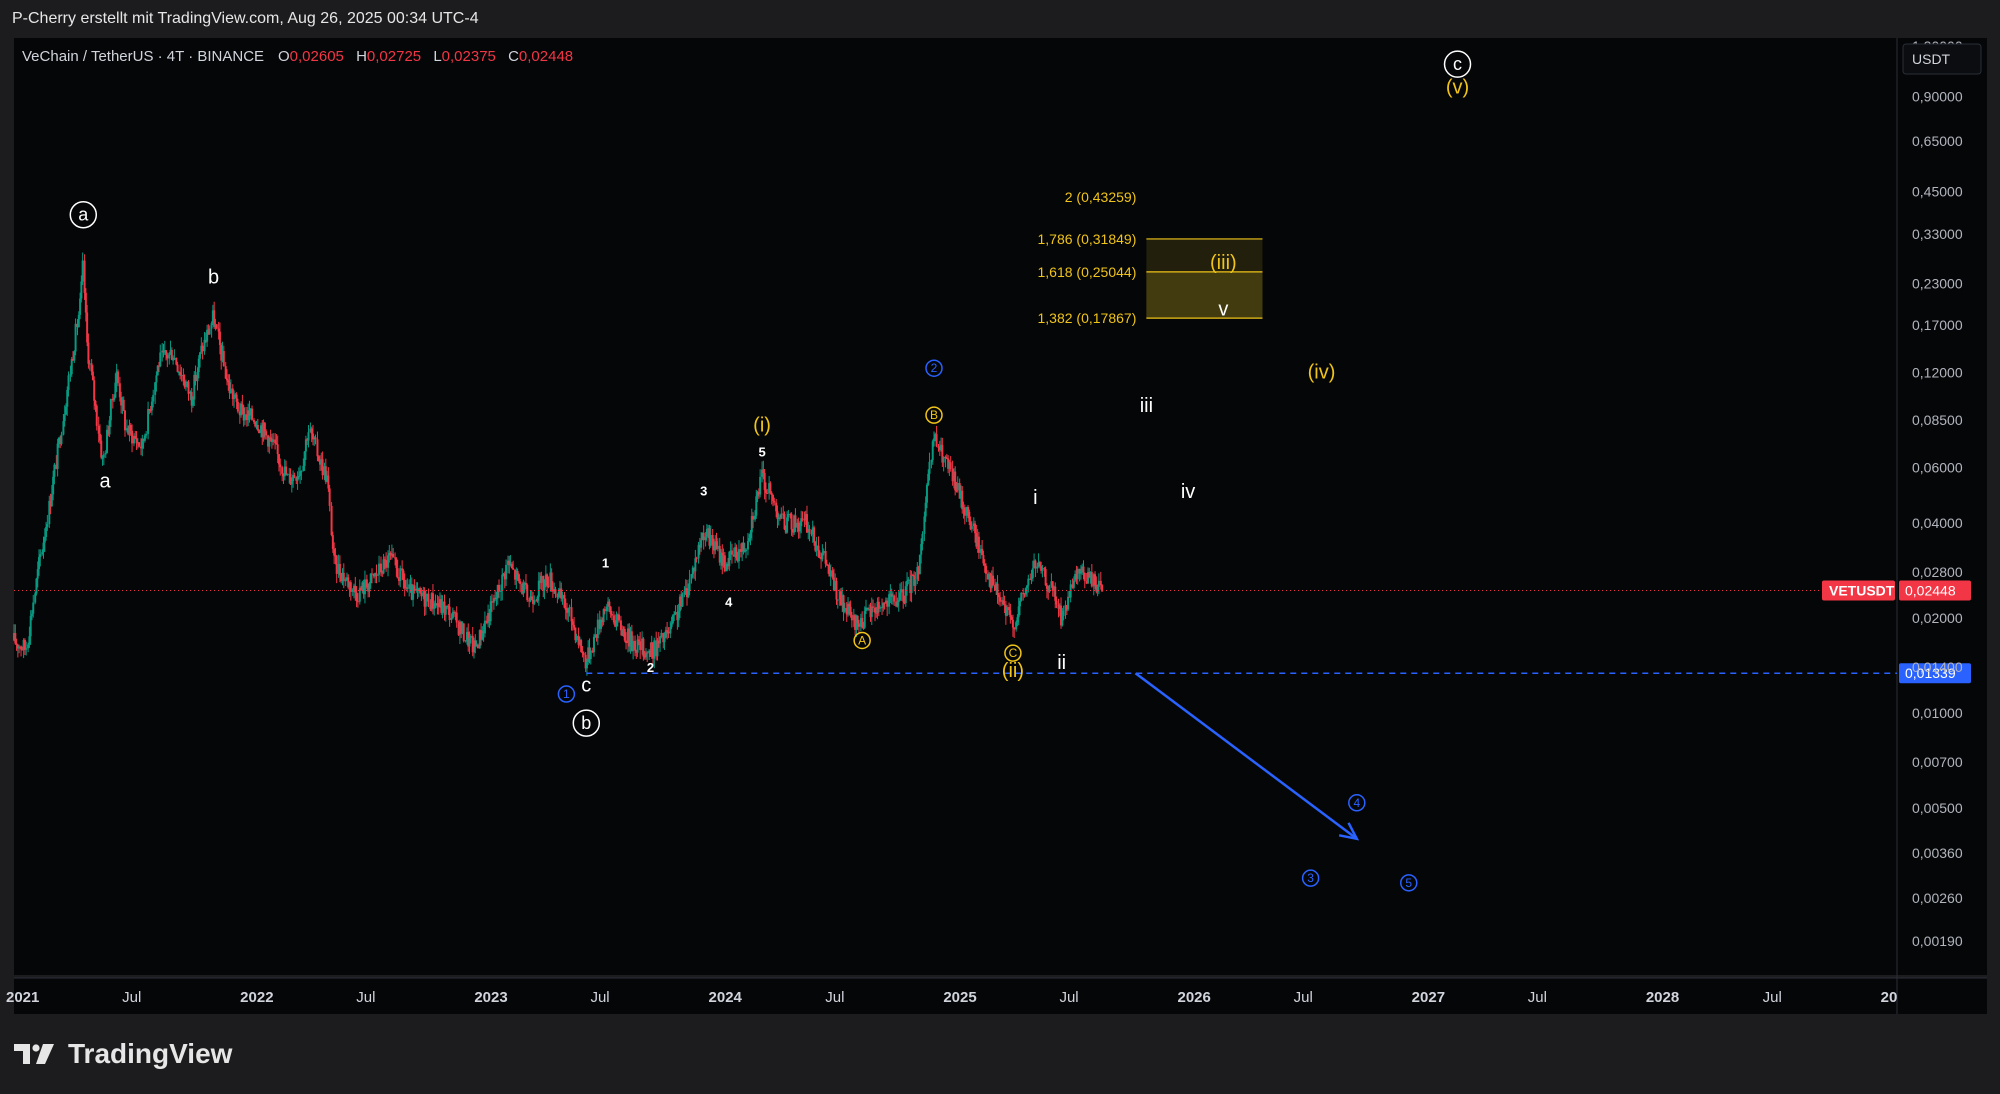  I want to click on wave-label: 3, so click(1310, 878).